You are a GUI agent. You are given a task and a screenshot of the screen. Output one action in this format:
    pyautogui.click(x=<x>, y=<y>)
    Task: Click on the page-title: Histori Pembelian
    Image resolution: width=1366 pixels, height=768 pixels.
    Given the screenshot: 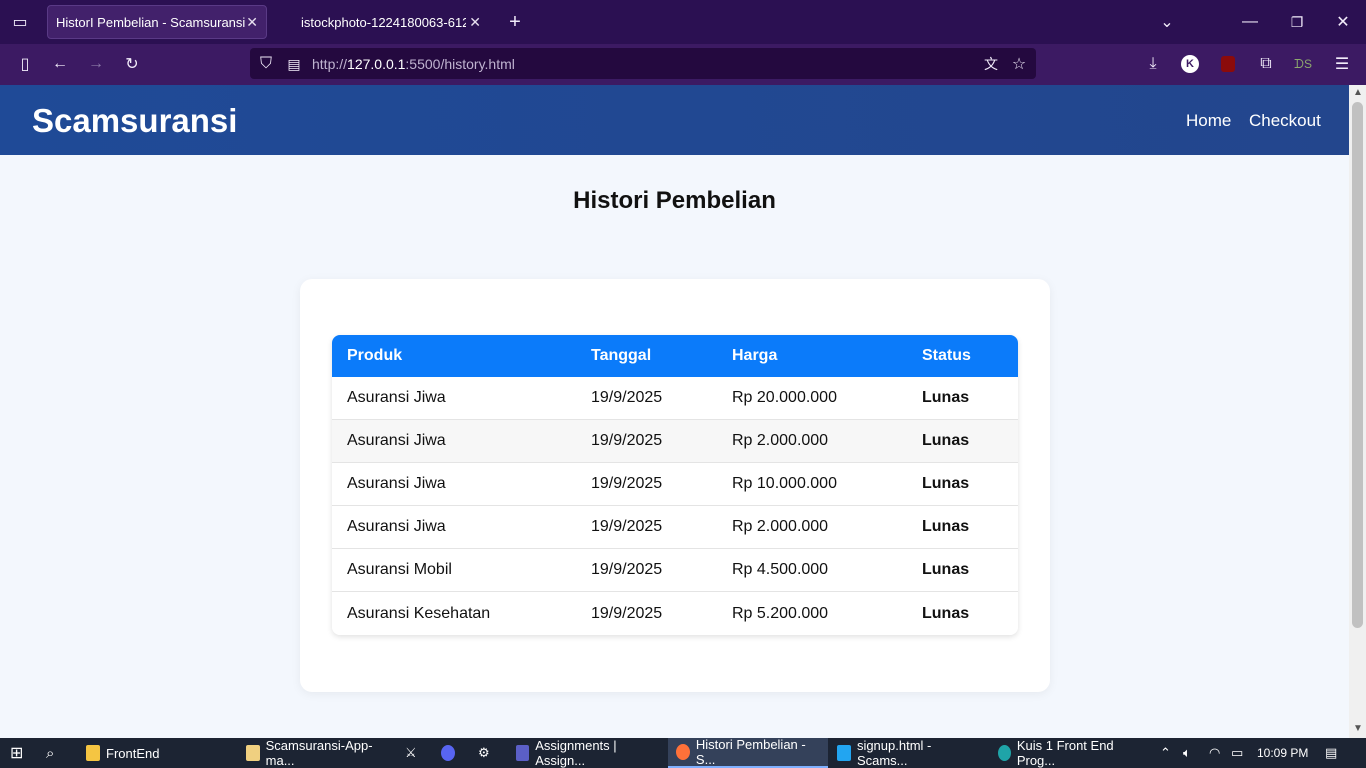 What is the action you would take?
    pyautogui.click(x=674, y=200)
    